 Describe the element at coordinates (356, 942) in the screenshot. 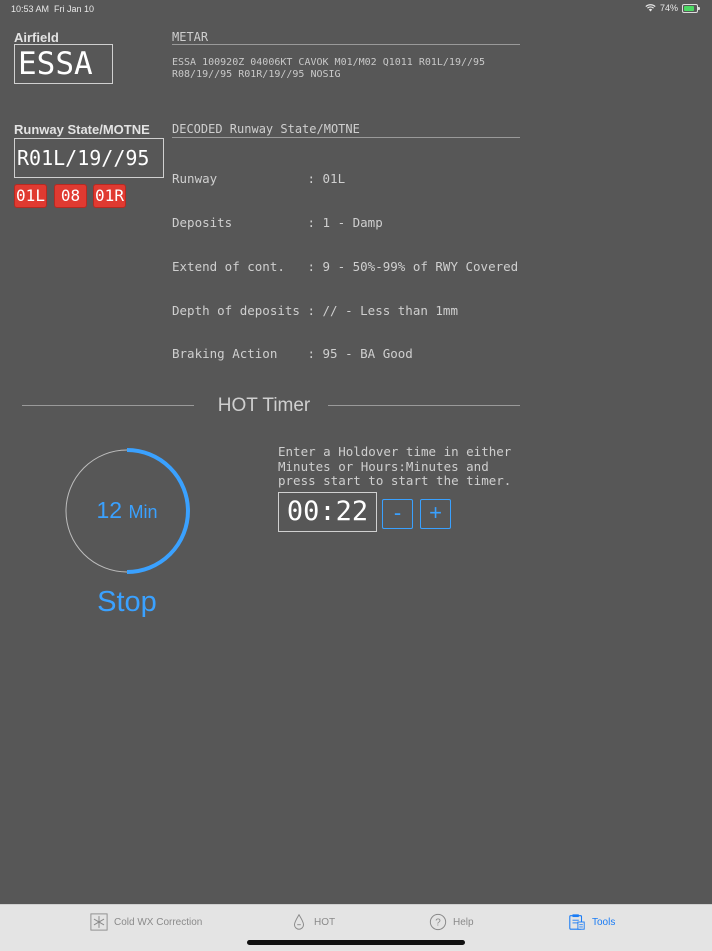

I see `home-indicator` at that location.